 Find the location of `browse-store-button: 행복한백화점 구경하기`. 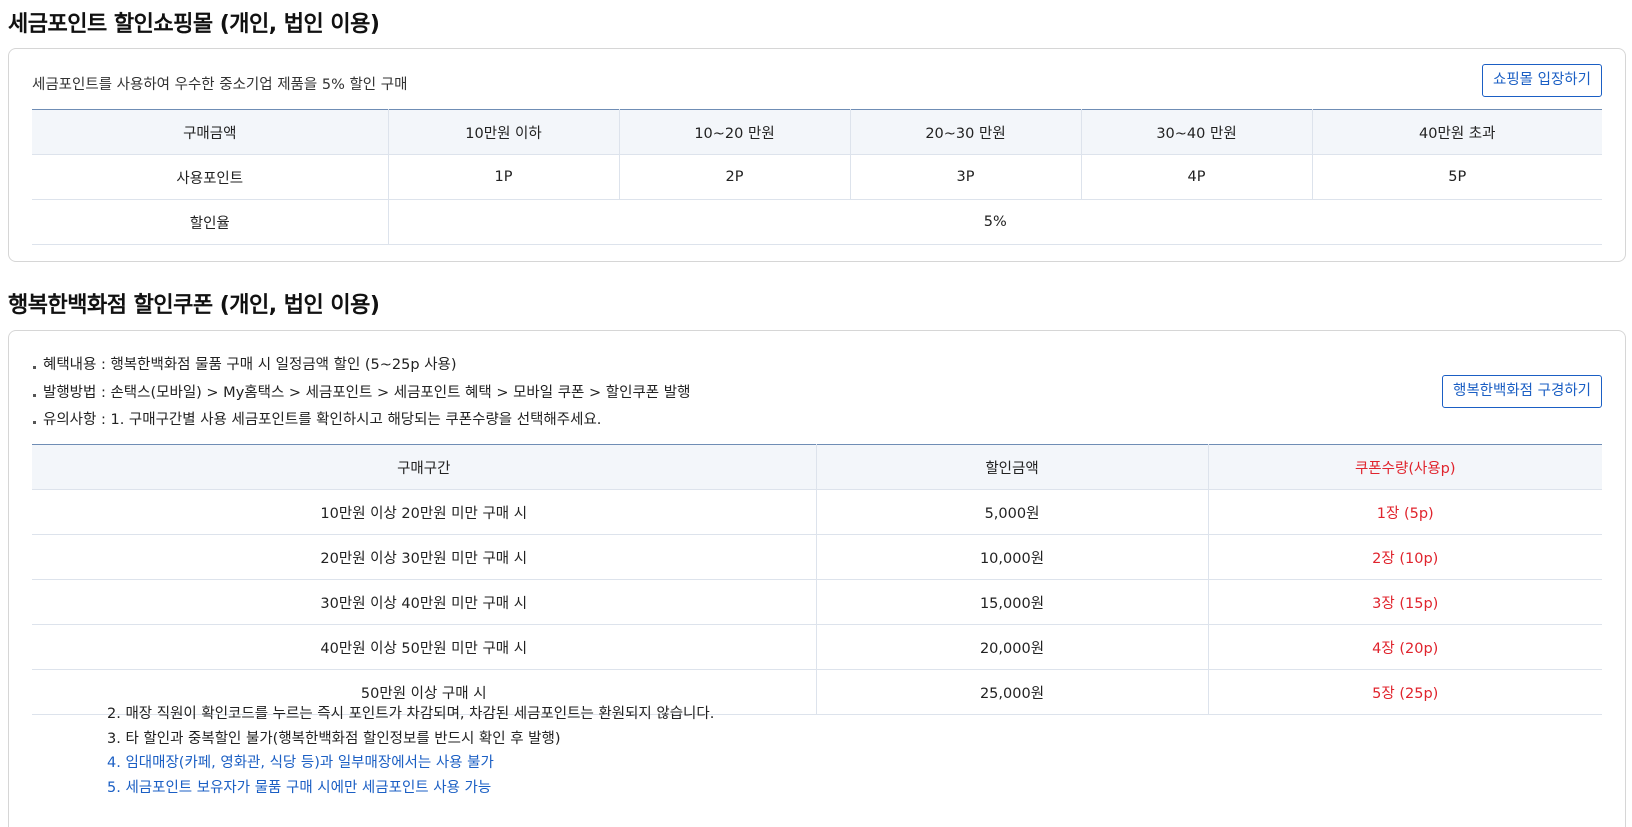

browse-store-button: 행복한백화점 구경하기 is located at coordinates (1521, 391).